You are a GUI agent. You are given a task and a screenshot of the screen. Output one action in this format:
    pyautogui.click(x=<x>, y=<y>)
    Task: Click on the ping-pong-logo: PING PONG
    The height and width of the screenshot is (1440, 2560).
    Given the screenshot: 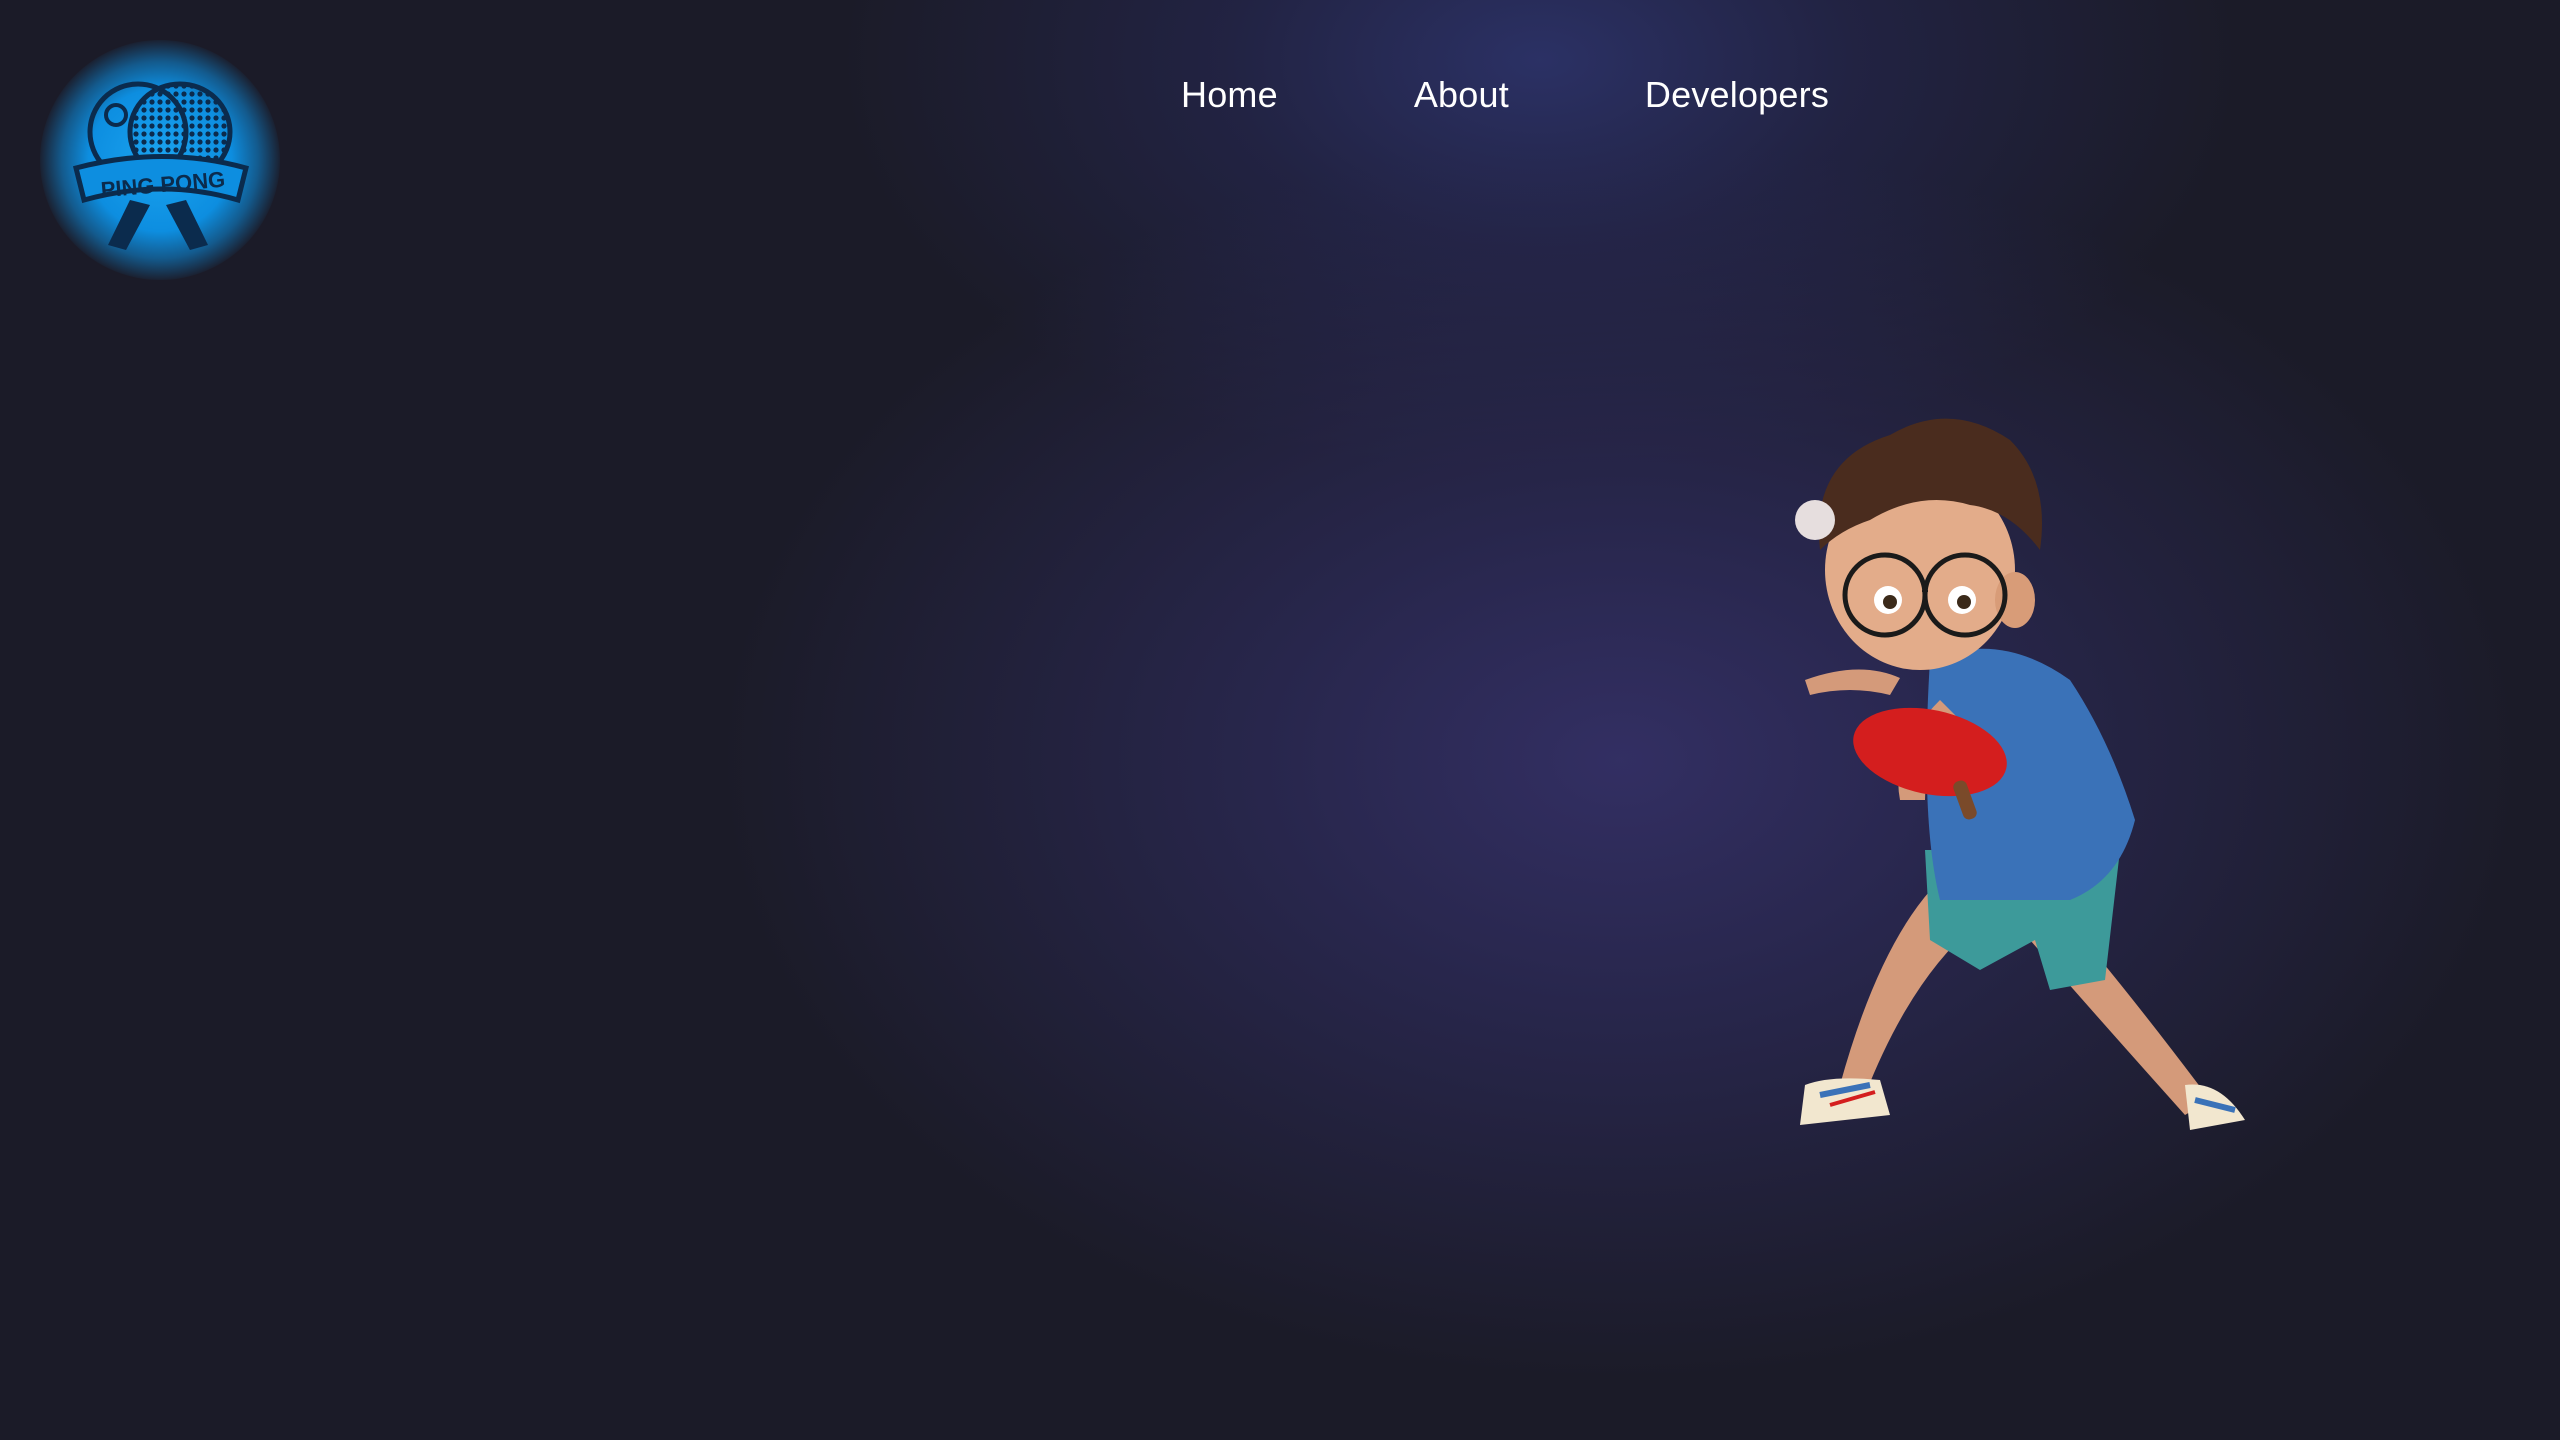 What is the action you would take?
    pyautogui.click(x=160, y=160)
    